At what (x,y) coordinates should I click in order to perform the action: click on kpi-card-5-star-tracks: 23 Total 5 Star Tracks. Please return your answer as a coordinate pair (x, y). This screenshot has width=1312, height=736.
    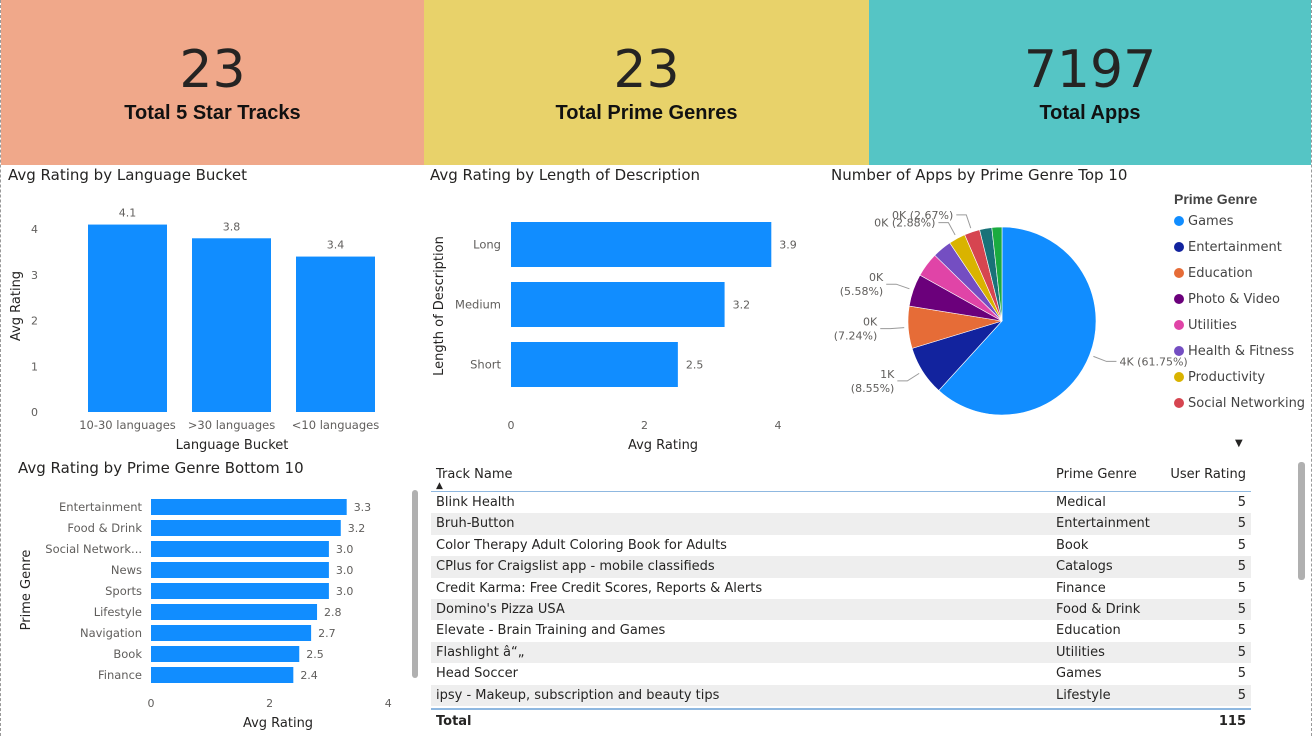
    Looking at the image, I should click on (212, 82).